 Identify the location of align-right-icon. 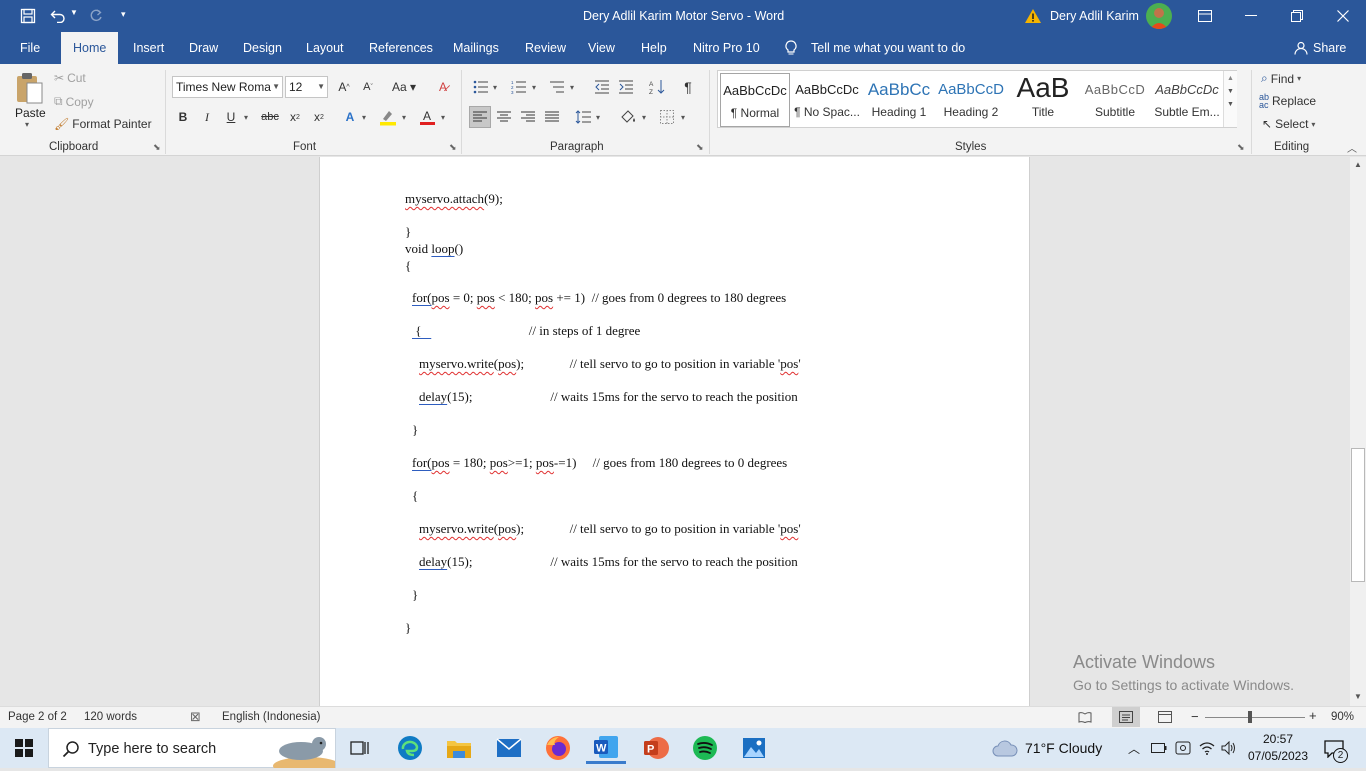
(528, 117).